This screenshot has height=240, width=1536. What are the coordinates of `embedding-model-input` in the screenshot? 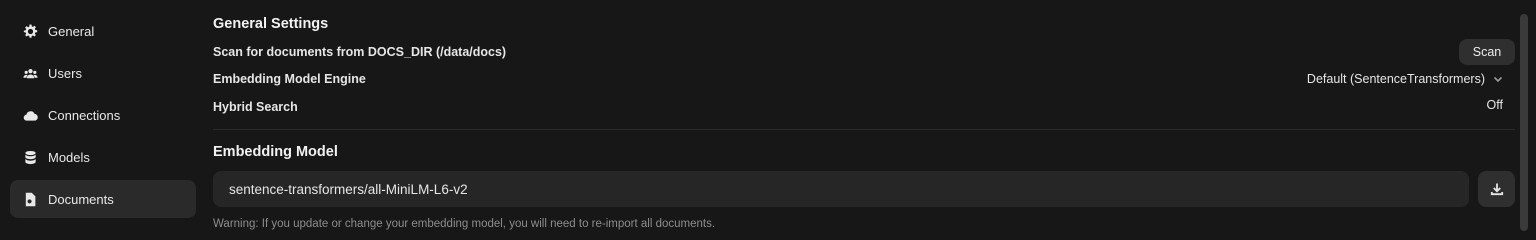 It's located at (841, 189).